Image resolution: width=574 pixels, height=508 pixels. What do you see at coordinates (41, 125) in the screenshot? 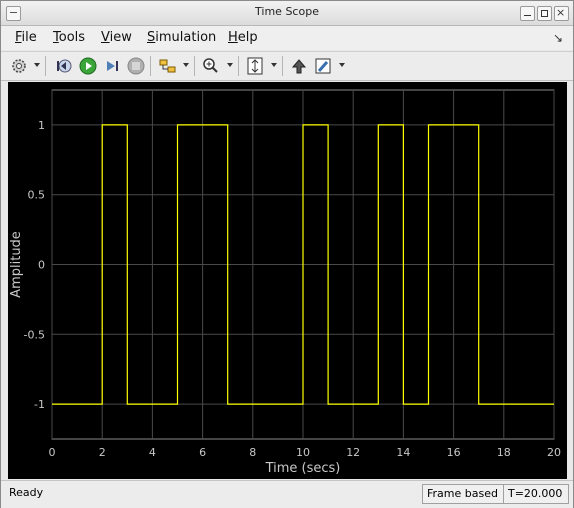
I see `y-tick-label: 1` at bounding box center [41, 125].